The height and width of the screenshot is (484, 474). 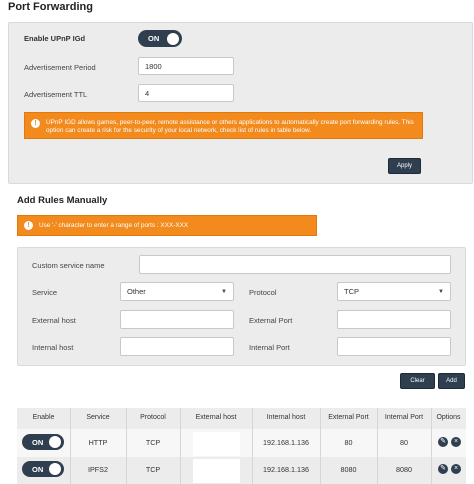 What do you see at coordinates (45, 292) in the screenshot?
I see `service-label: Service` at bounding box center [45, 292].